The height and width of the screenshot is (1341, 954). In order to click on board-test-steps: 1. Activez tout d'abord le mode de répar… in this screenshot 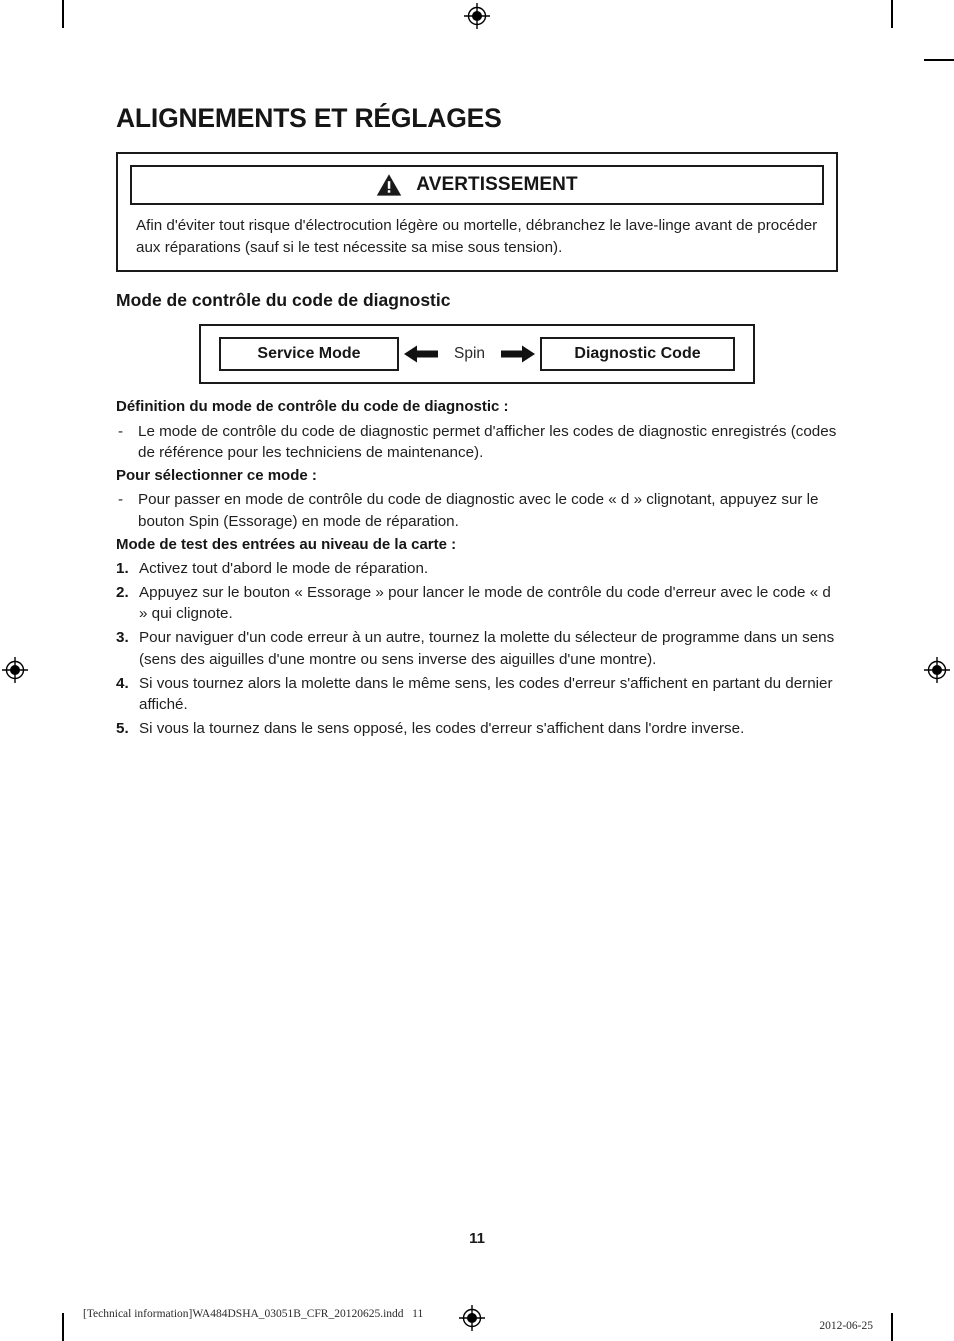, I will do `click(477, 649)`.